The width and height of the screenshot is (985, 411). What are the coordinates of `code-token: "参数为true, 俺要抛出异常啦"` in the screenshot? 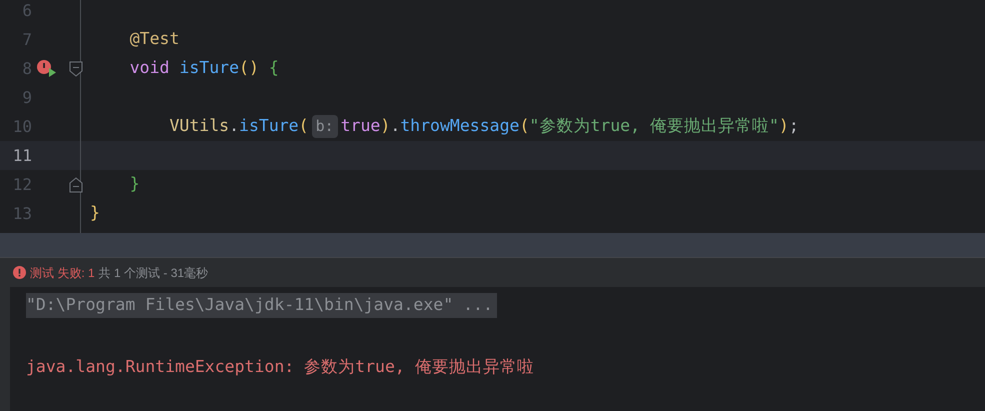 It's located at (654, 126).